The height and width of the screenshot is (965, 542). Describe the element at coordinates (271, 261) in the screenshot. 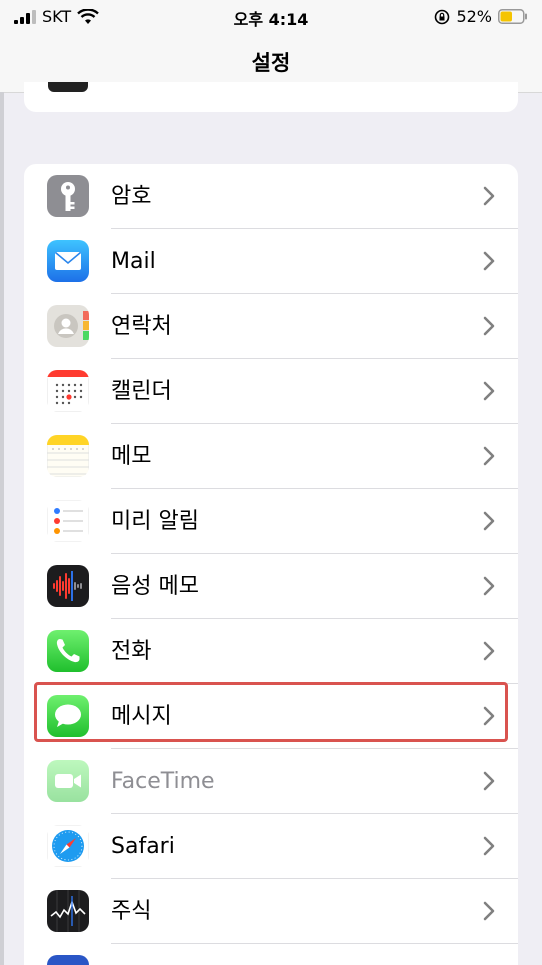

I see `settings-row-mail: Mail` at that location.